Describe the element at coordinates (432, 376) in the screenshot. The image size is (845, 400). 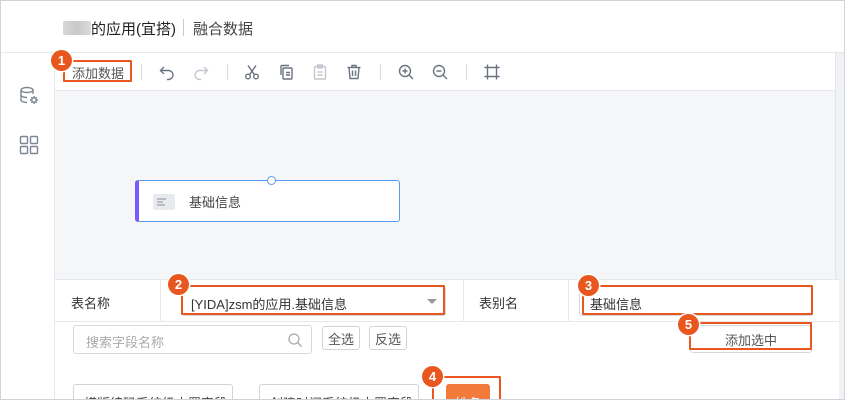
I see `callout-badge-4: 4` at that location.